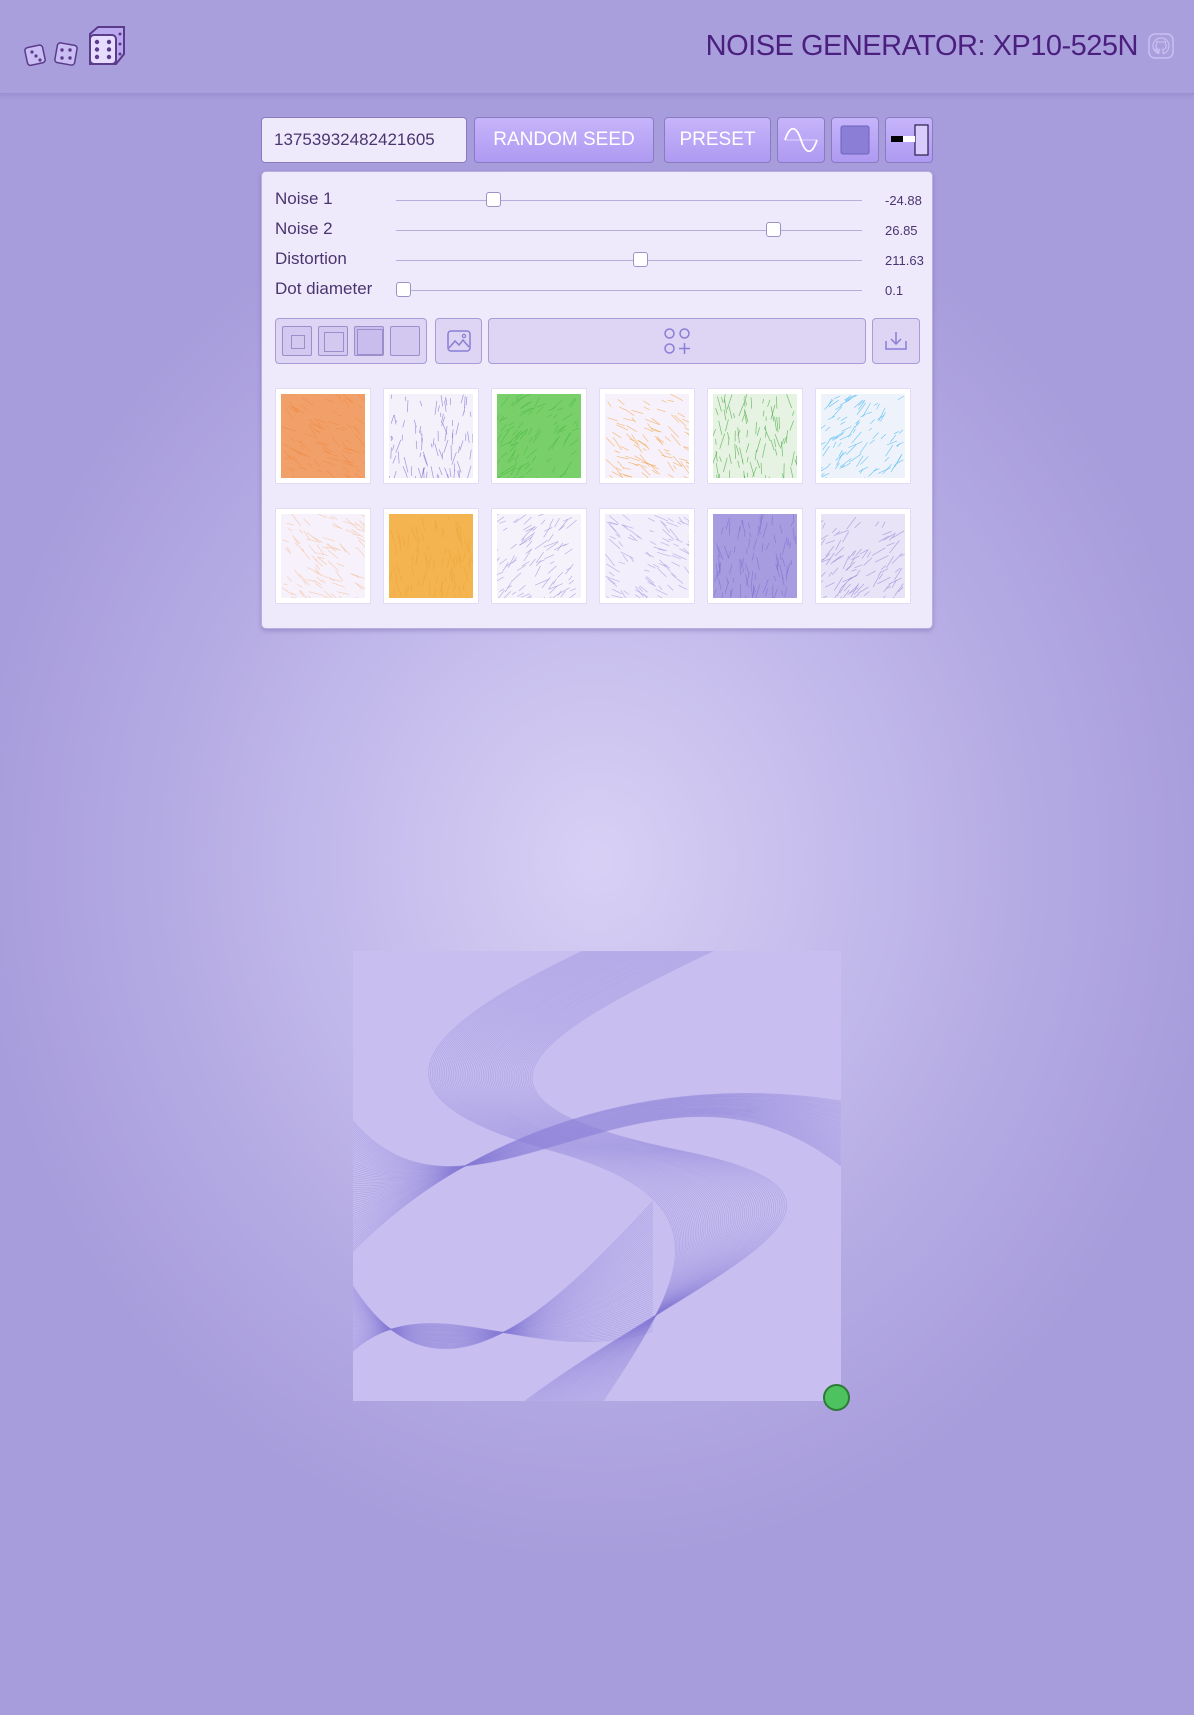  I want to click on gallery-button, so click(677, 341).